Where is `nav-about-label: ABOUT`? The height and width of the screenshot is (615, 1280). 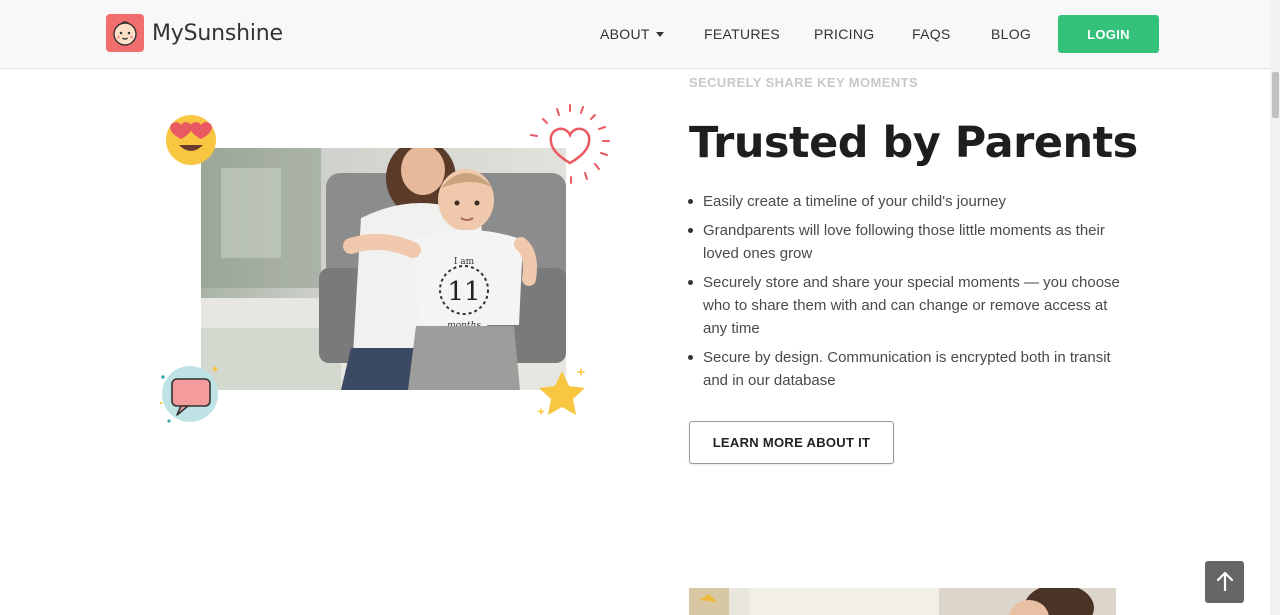
nav-about-label: ABOUT is located at coordinates (625, 34).